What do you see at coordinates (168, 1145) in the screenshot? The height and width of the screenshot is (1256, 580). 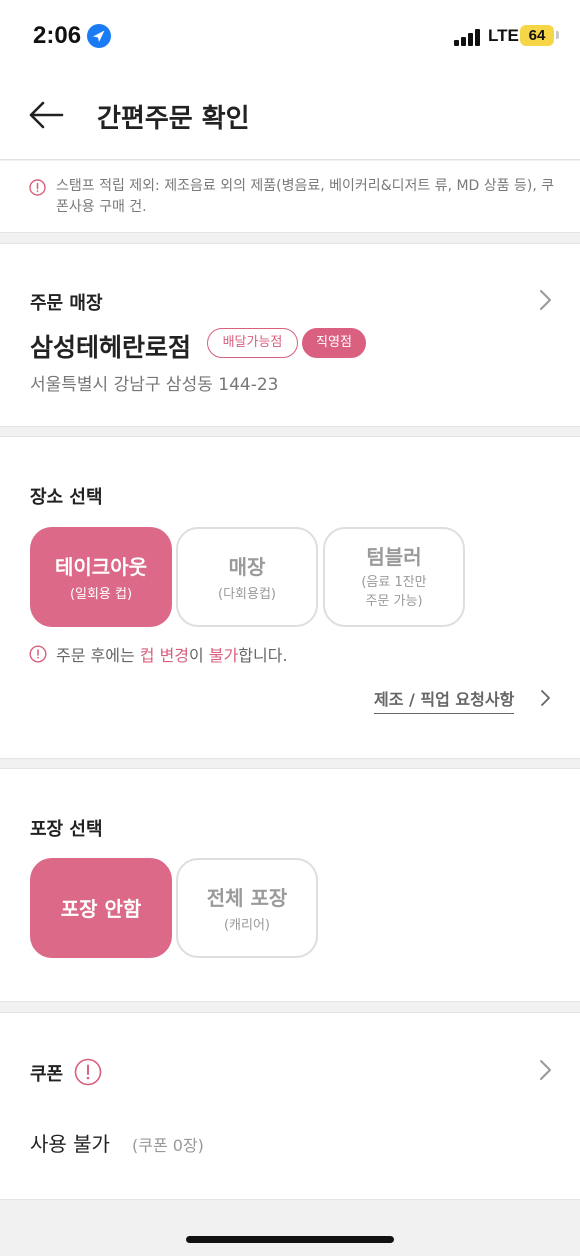 I see `coupon-count: (쿠폰 0장)` at bounding box center [168, 1145].